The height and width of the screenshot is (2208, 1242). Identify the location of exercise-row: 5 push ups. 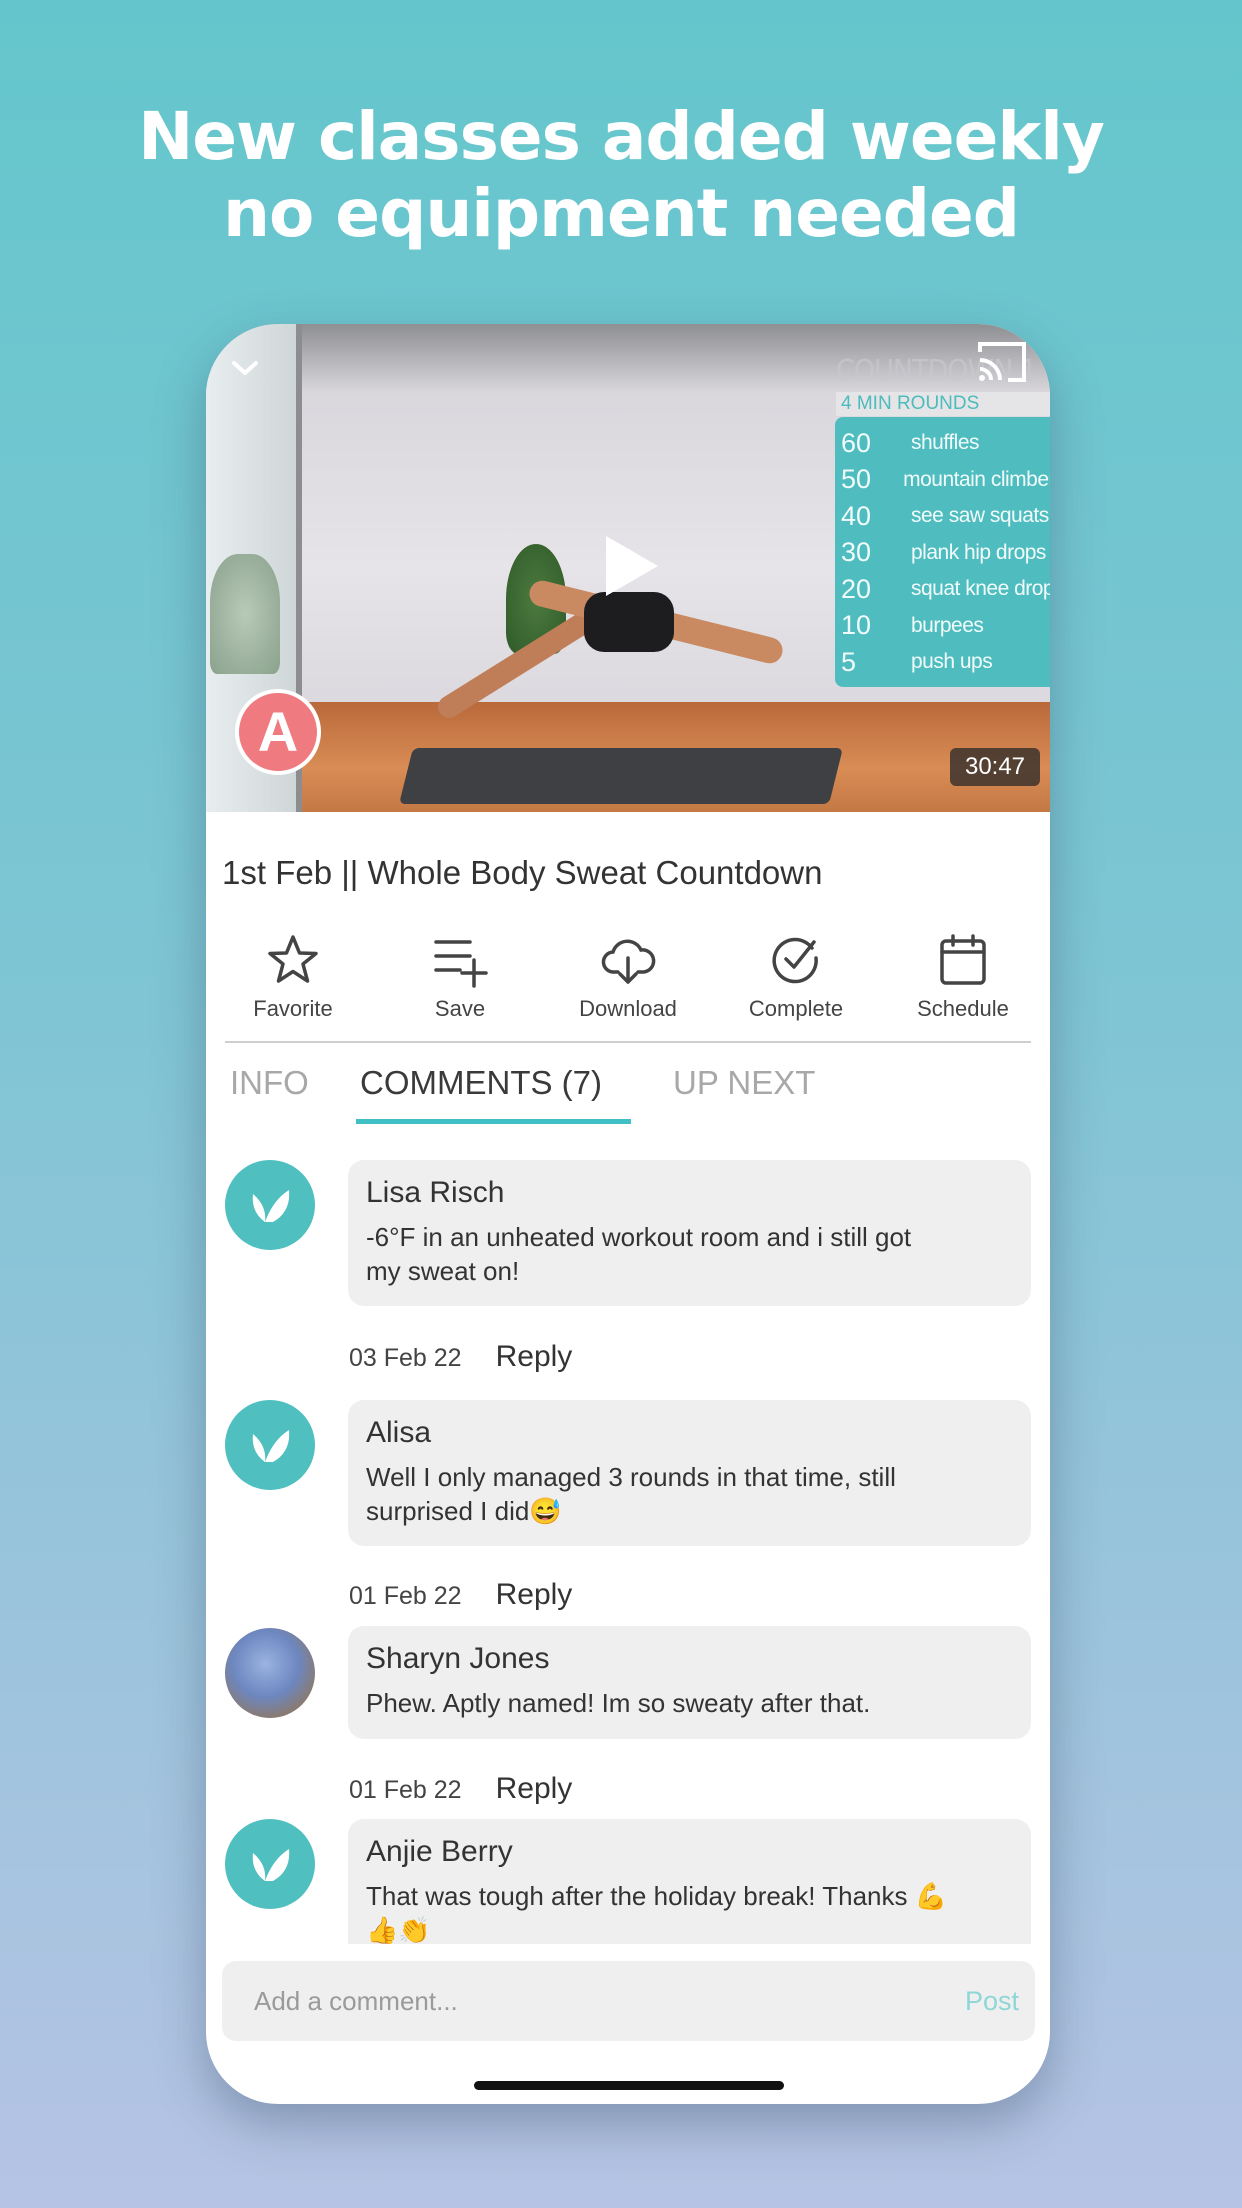
(945, 662).